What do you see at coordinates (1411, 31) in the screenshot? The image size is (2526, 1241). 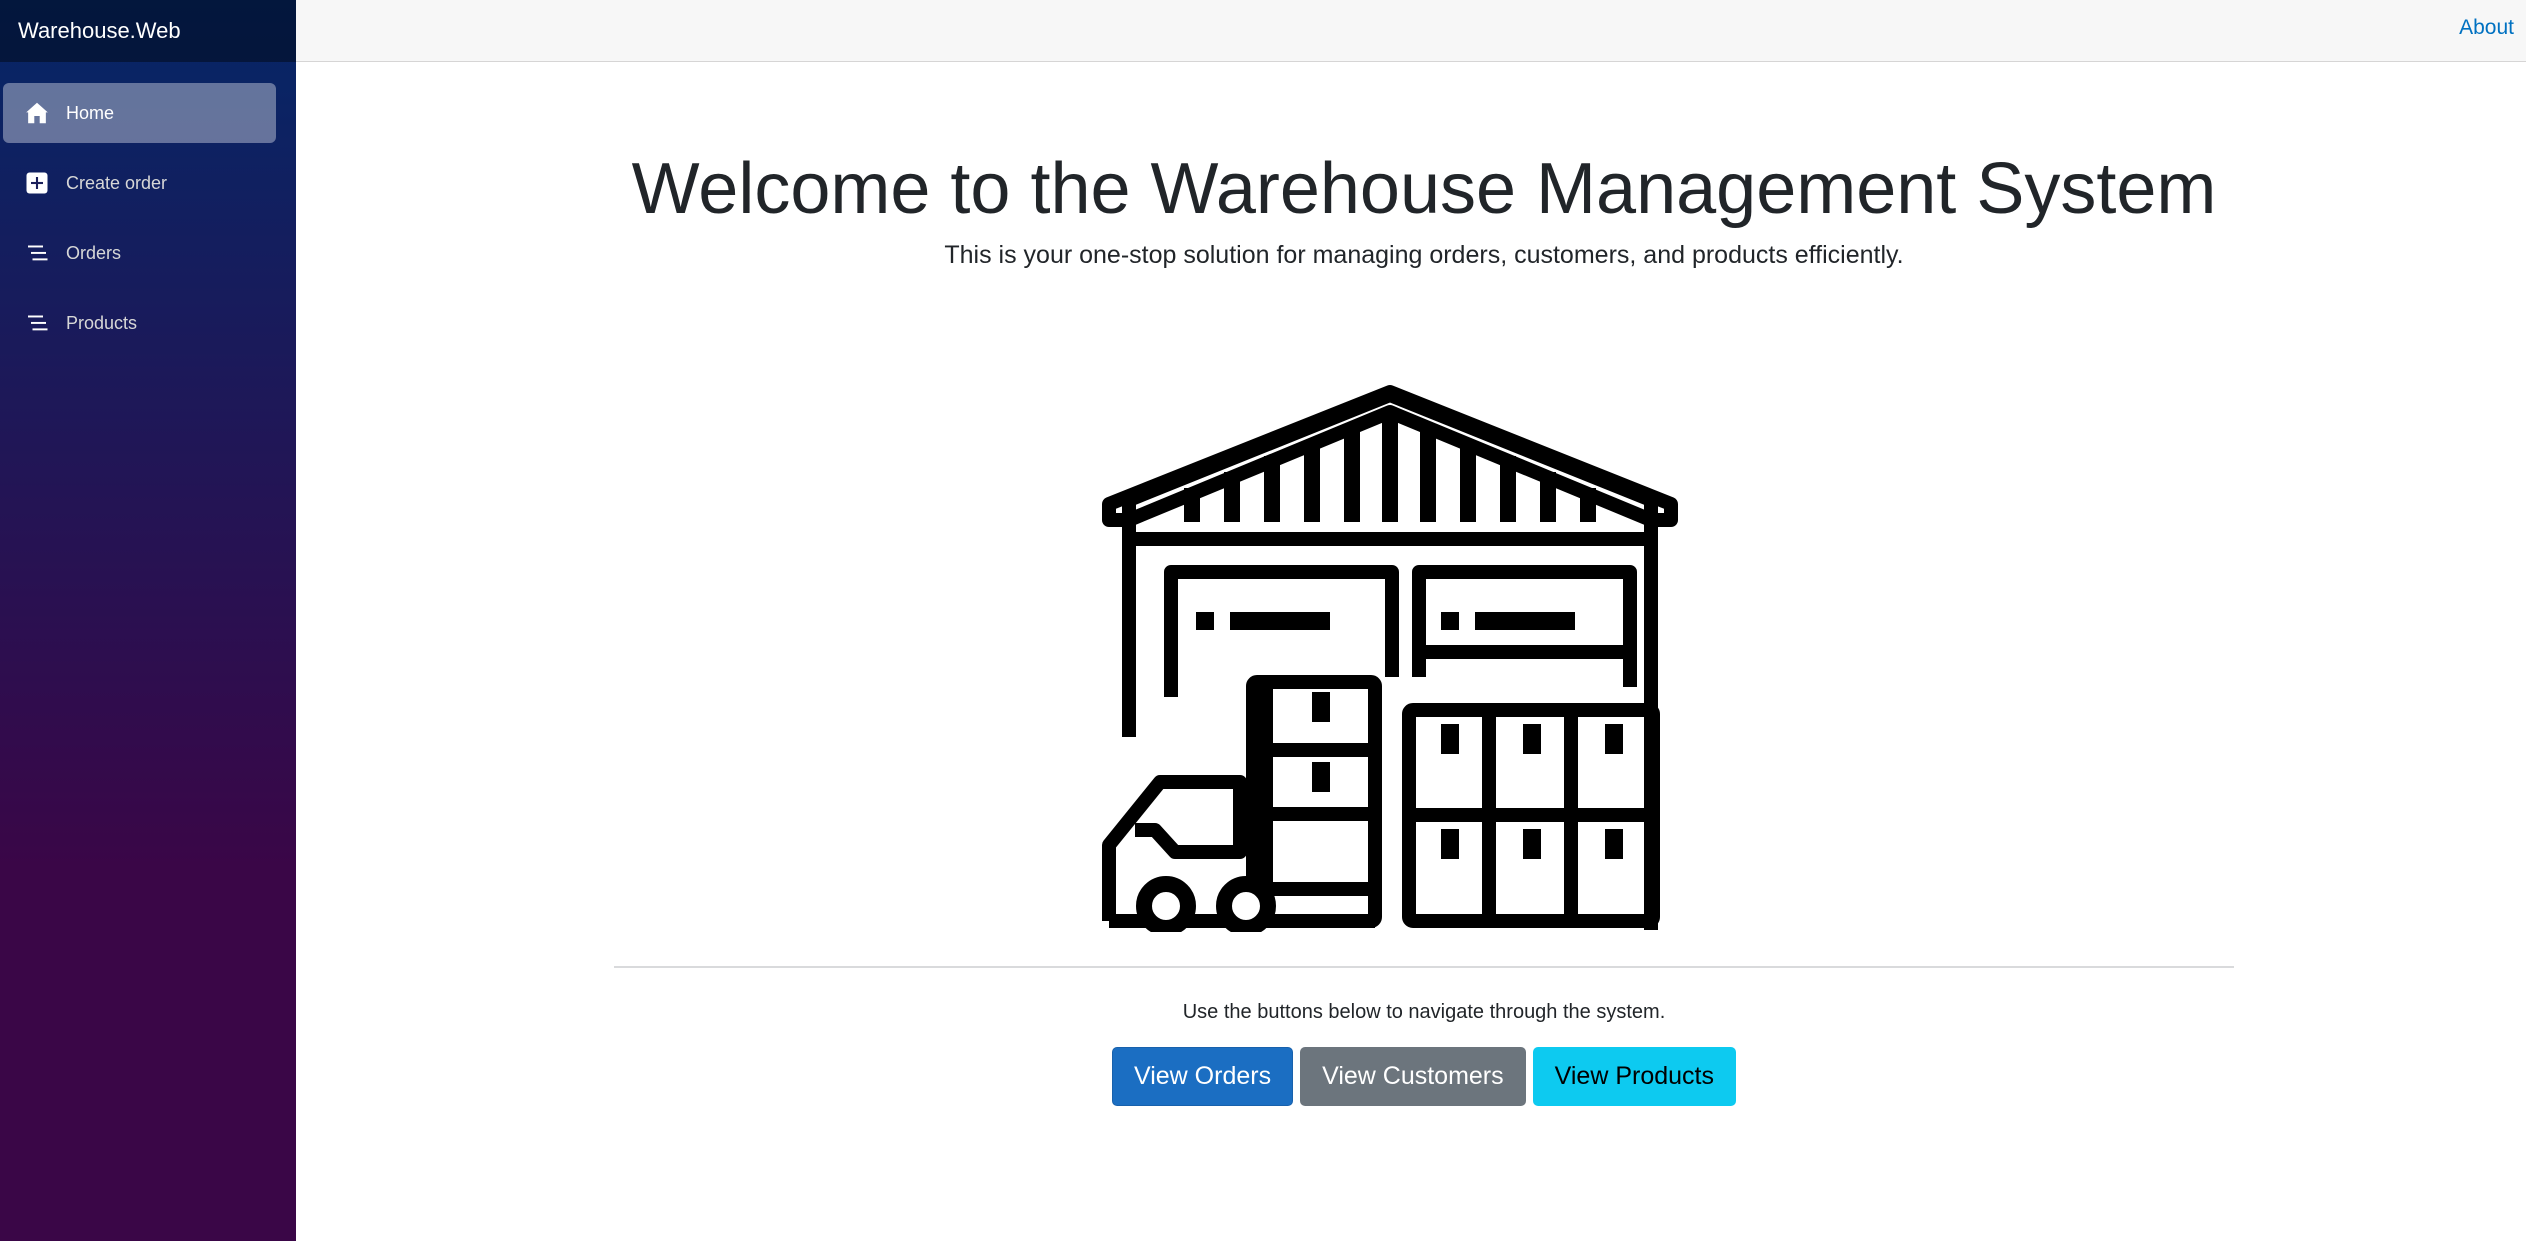 I see `top-row: About` at bounding box center [1411, 31].